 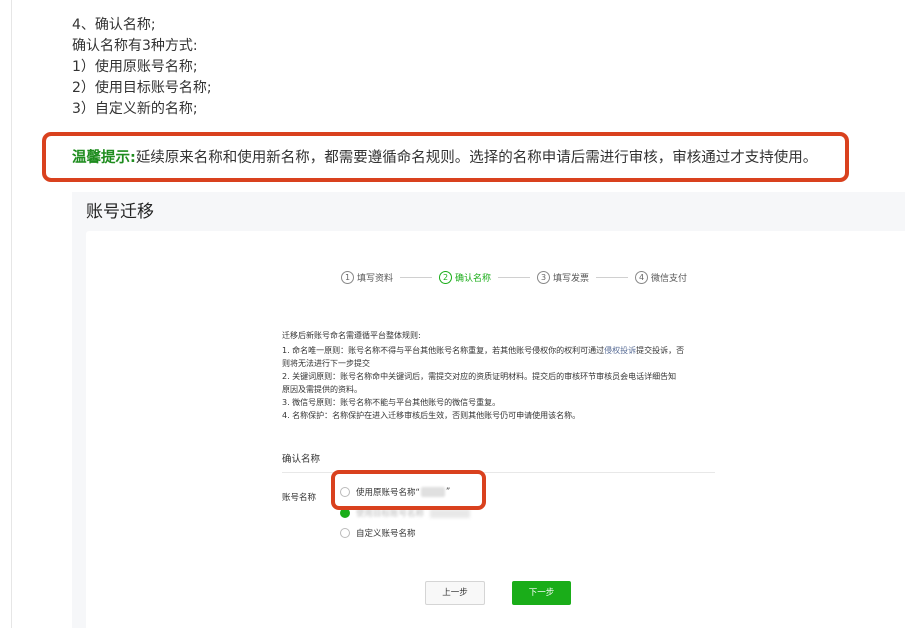 I want to click on step-number-2: 2, so click(x=446, y=277).